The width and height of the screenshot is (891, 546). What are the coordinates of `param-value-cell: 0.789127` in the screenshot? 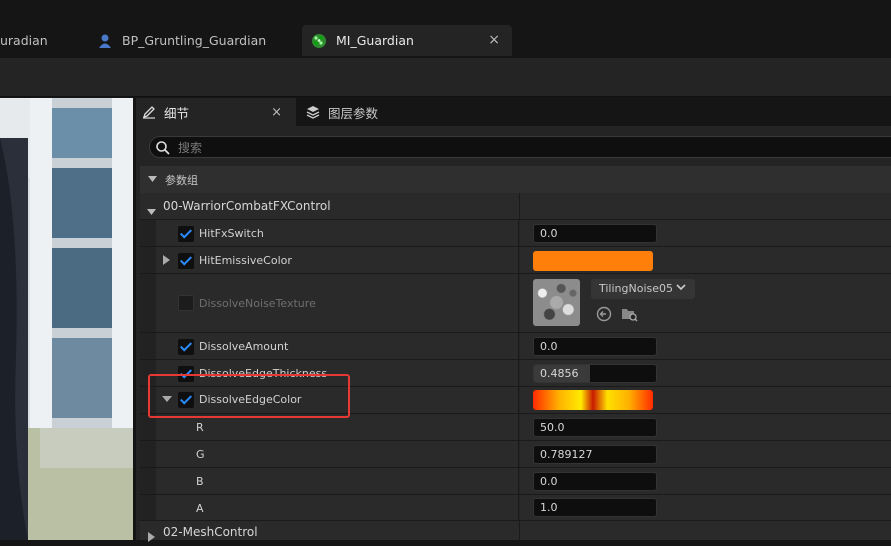 It's located at (705, 454).